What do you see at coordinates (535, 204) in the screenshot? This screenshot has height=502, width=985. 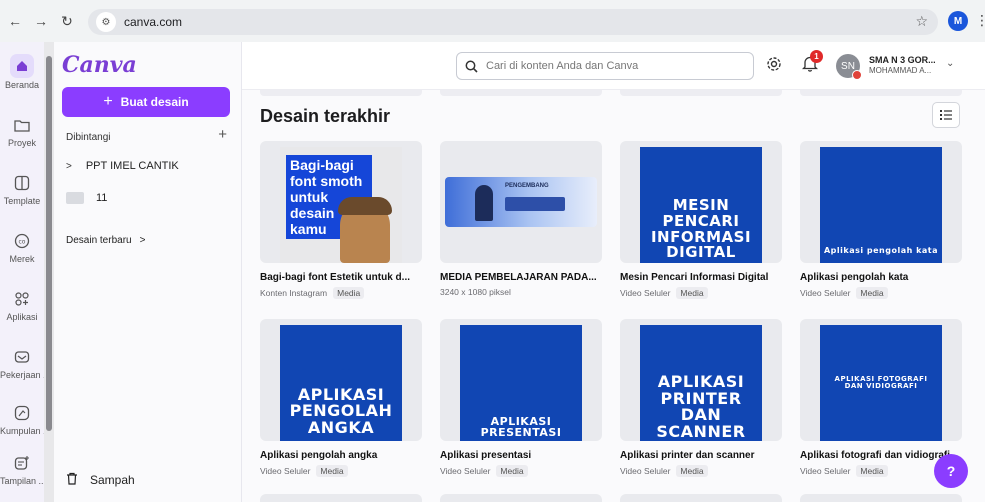 I see `banner-block` at bounding box center [535, 204].